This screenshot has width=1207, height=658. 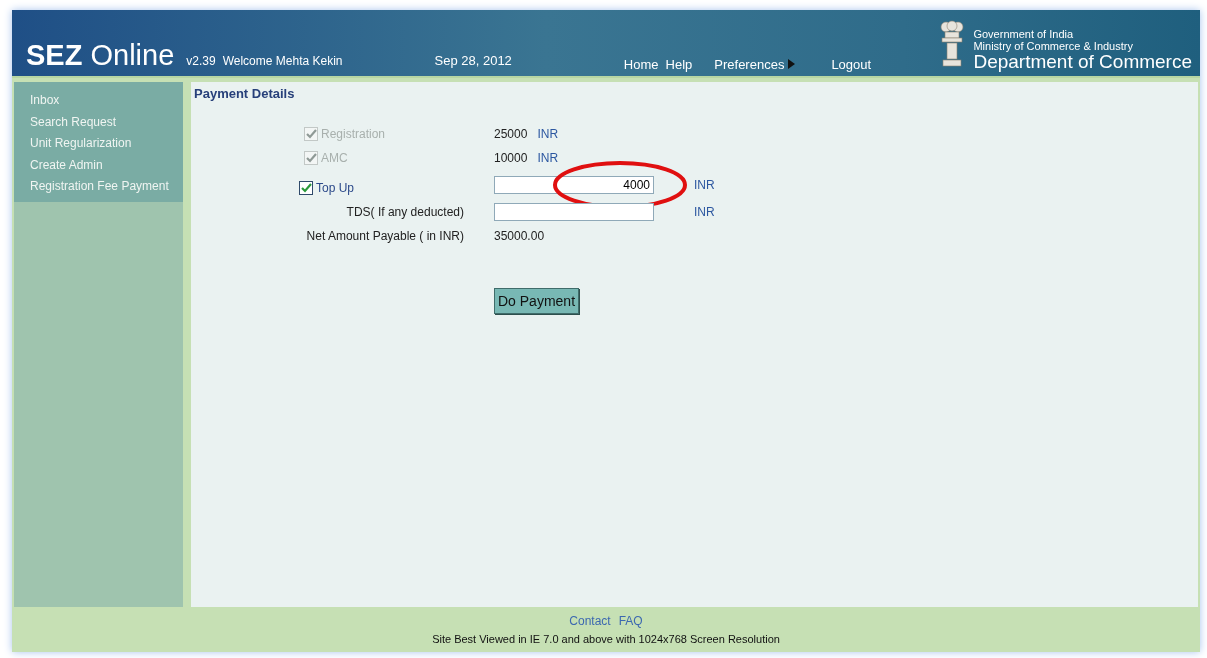 What do you see at coordinates (201, 61) in the screenshot?
I see `version-label: v2.39` at bounding box center [201, 61].